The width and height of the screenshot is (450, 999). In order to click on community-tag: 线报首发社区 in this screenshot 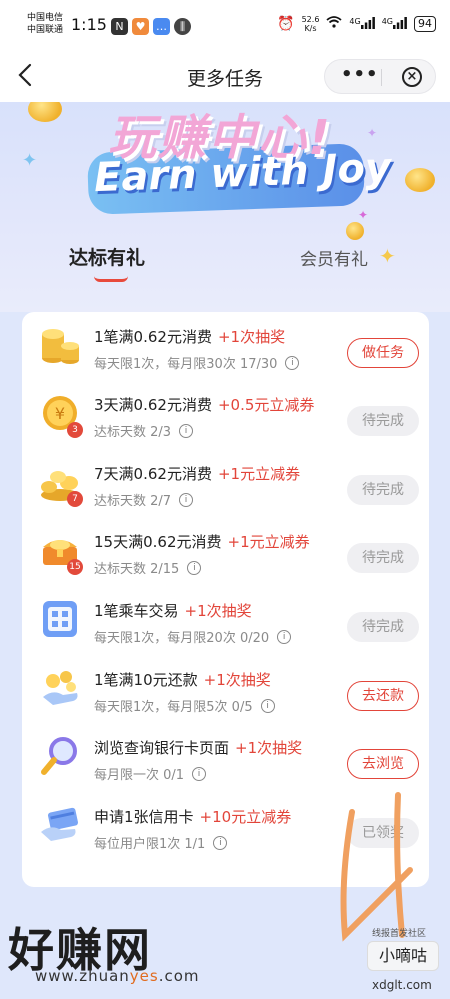, I will do `click(399, 934)`.